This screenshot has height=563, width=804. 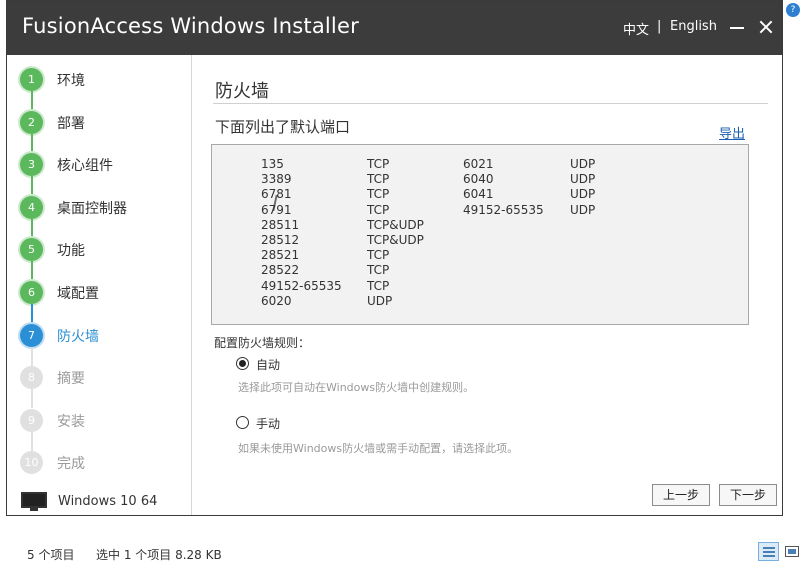 I want to click on close-button, so click(x=766, y=27).